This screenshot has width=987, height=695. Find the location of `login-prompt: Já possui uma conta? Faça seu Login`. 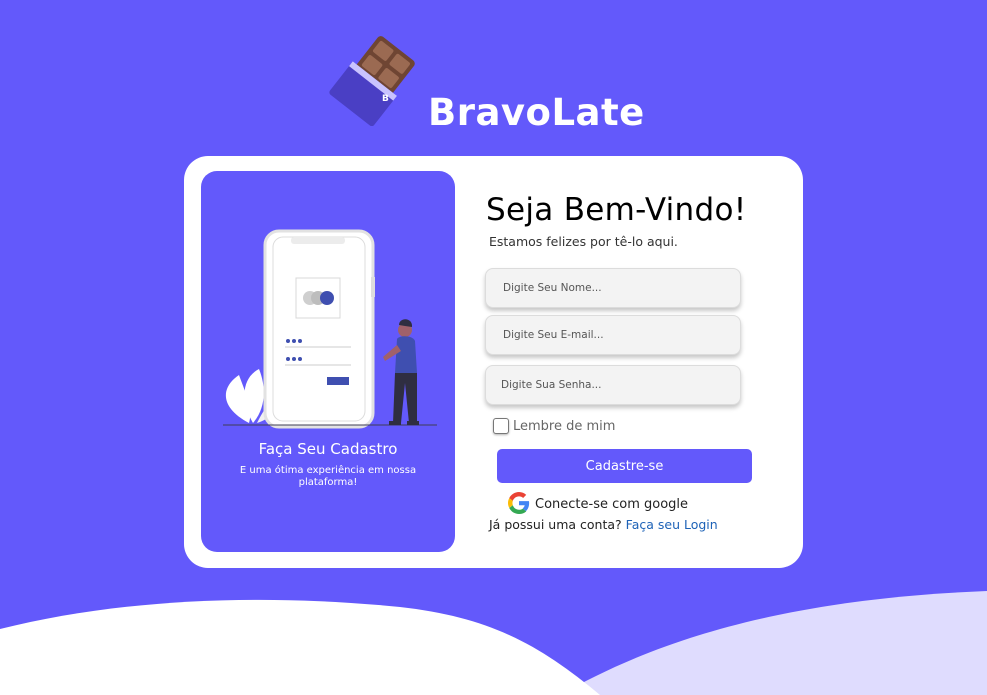

login-prompt: Já possui uma conta? Faça seu Login is located at coordinates (603, 525).